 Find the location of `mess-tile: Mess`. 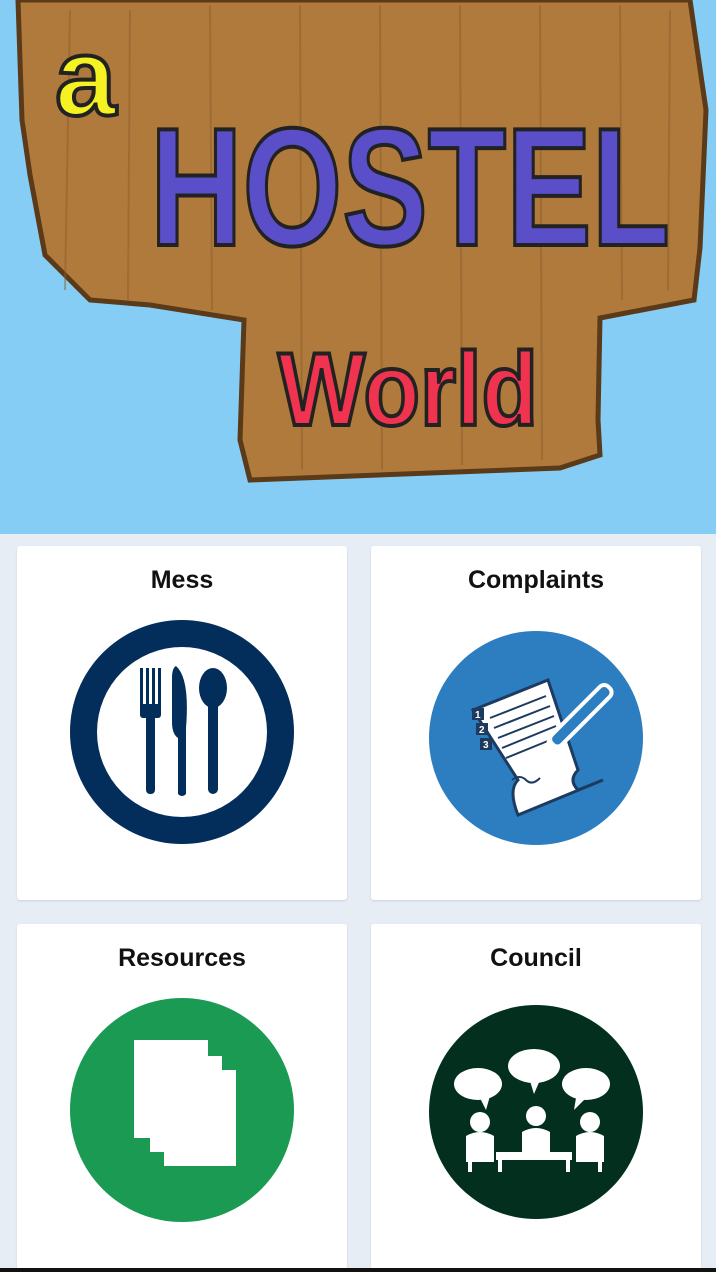

mess-tile: Mess is located at coordinates (182, 723).